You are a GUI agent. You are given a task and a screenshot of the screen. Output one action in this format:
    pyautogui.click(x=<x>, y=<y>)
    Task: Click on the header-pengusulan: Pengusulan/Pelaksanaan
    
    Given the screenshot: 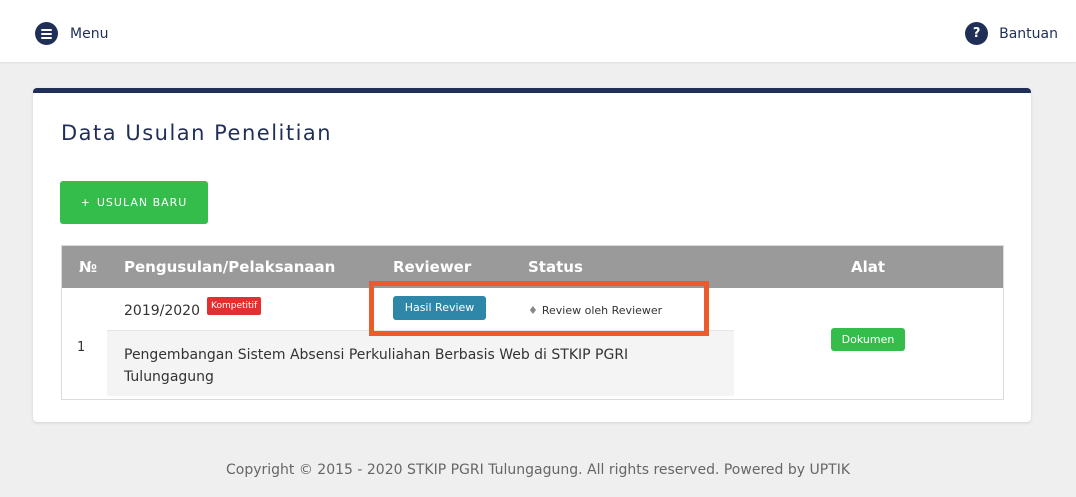 What is the action you would take?
    pyautogui.click(x=230, y=267)
    